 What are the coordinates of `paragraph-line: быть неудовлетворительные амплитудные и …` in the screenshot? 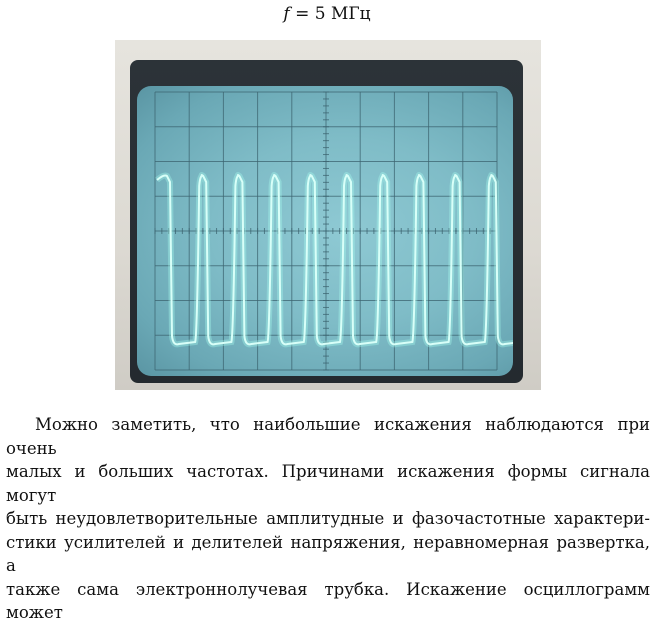 It's located at (328, 518).